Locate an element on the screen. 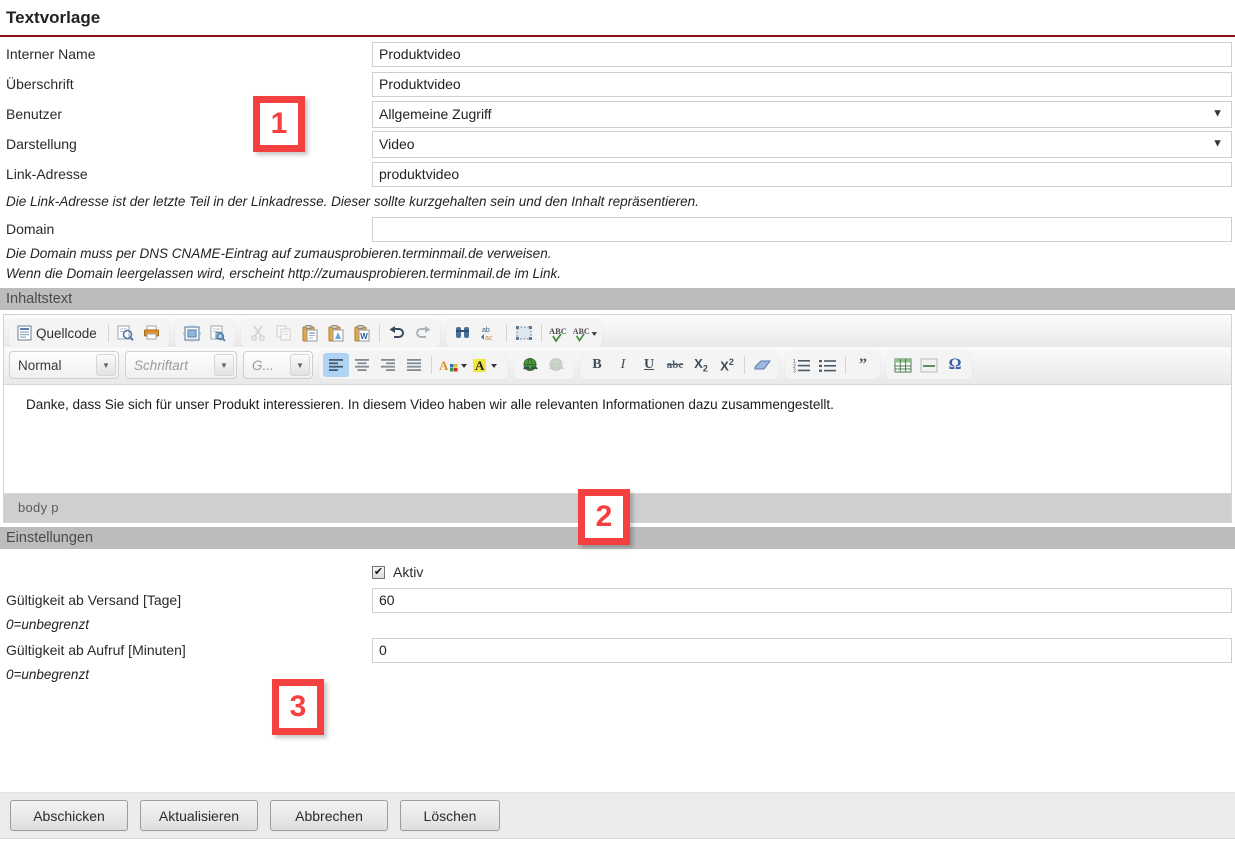  cut-button is located at coordinates (258, 333).